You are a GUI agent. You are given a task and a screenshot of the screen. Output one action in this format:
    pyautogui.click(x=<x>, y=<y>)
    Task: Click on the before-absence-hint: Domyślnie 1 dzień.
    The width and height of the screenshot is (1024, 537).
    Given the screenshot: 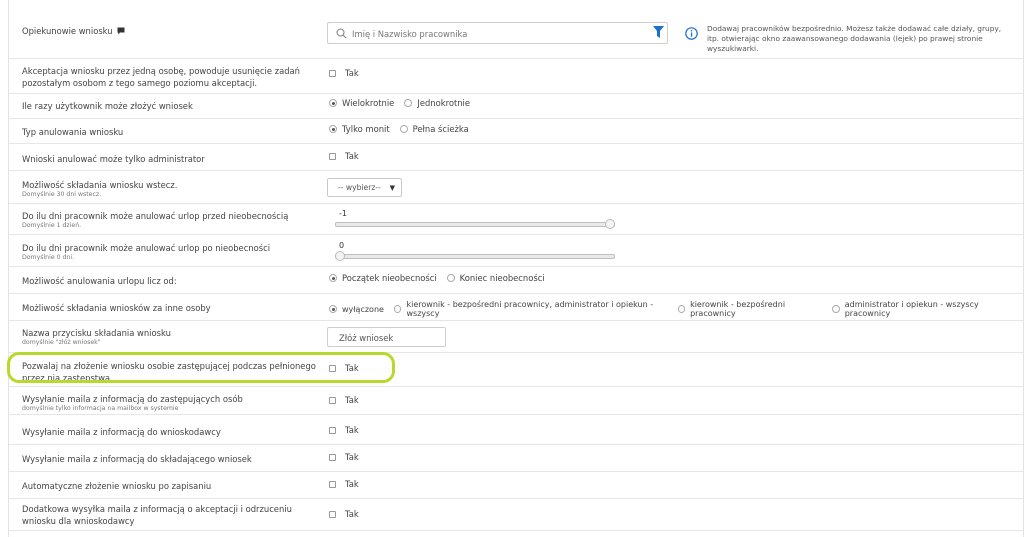 What is the action you would take?
    pyautogui.click(x=52, y=225)
    